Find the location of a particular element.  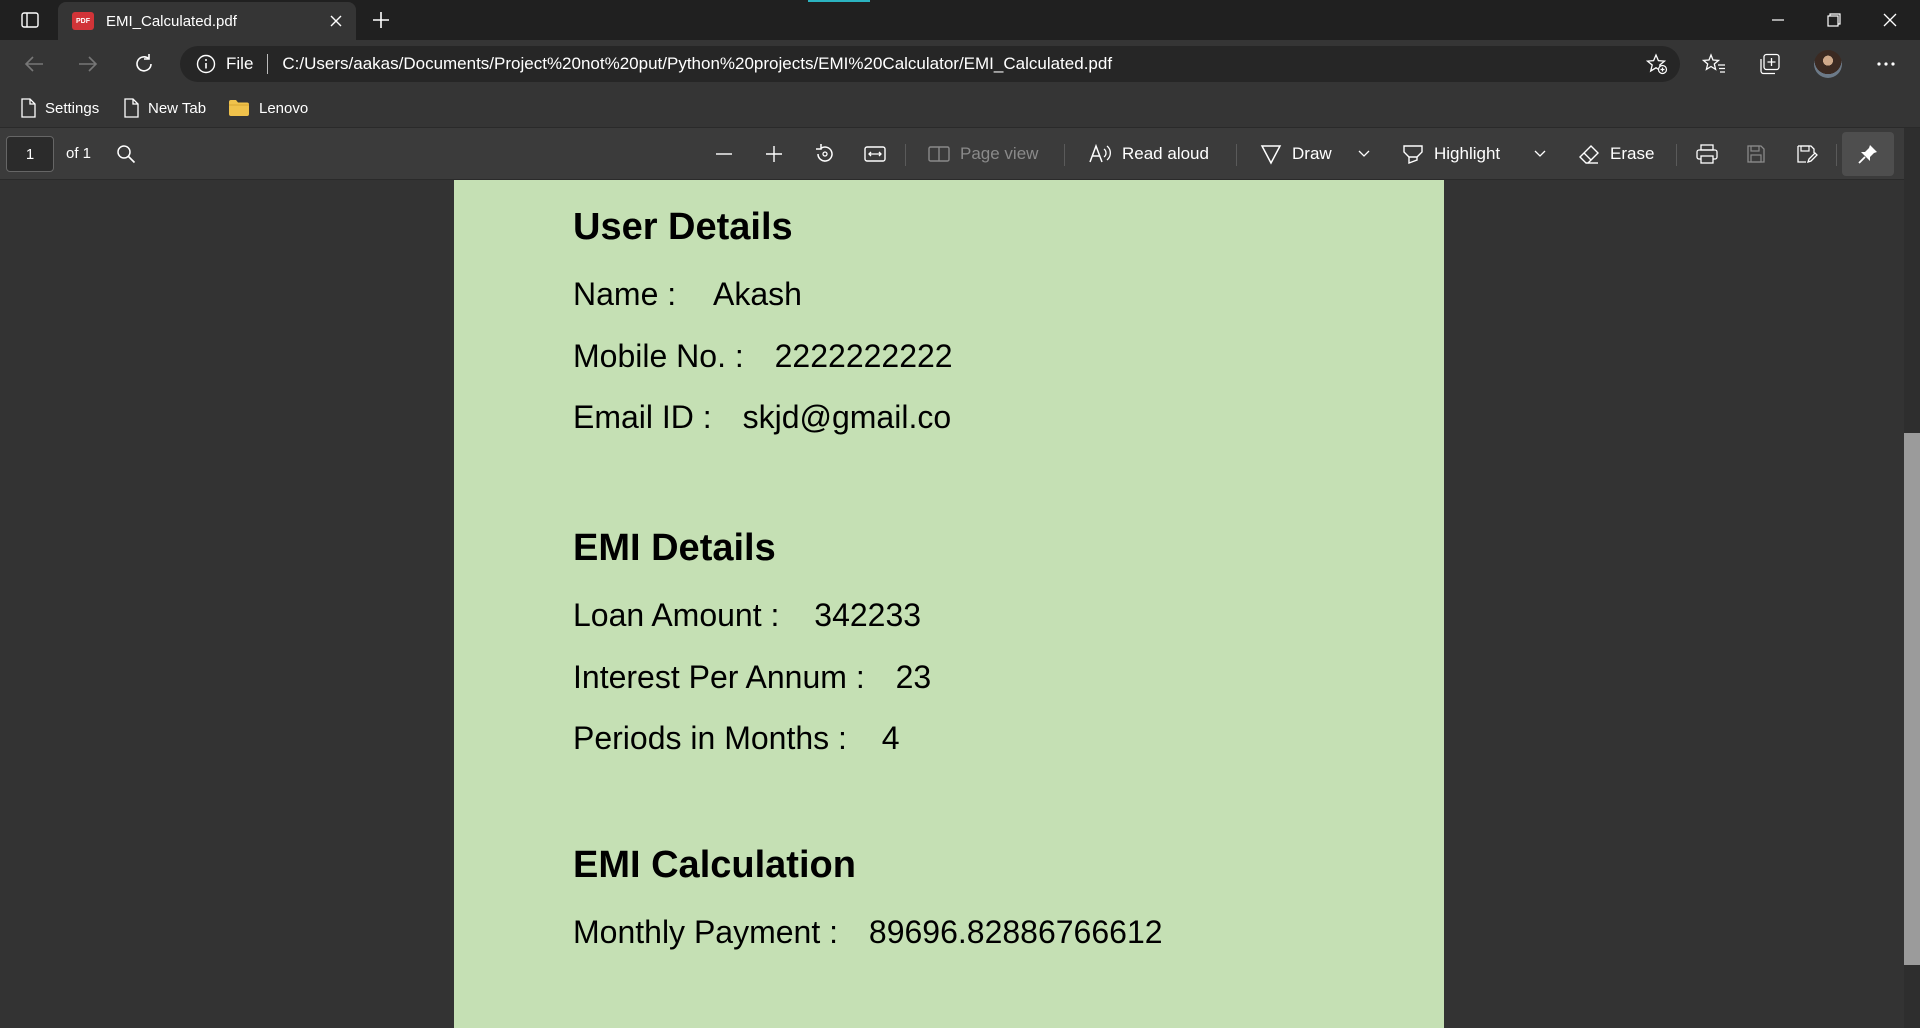

tab-close-button is located at coordinates (336, 21).